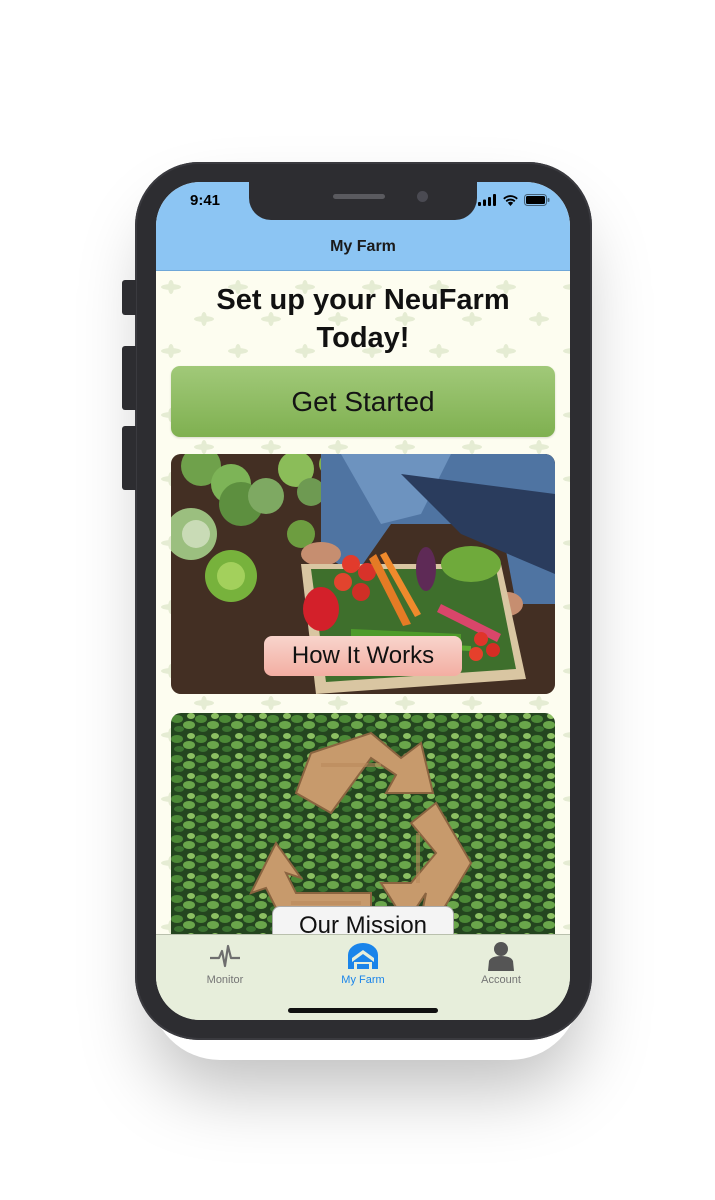 The width and height of the screenshot is (715, 1200). Describe the element at coordinates (363, 300) in the screenshot. I see `headline-line-1: Set up your NeuFarm` at that location.